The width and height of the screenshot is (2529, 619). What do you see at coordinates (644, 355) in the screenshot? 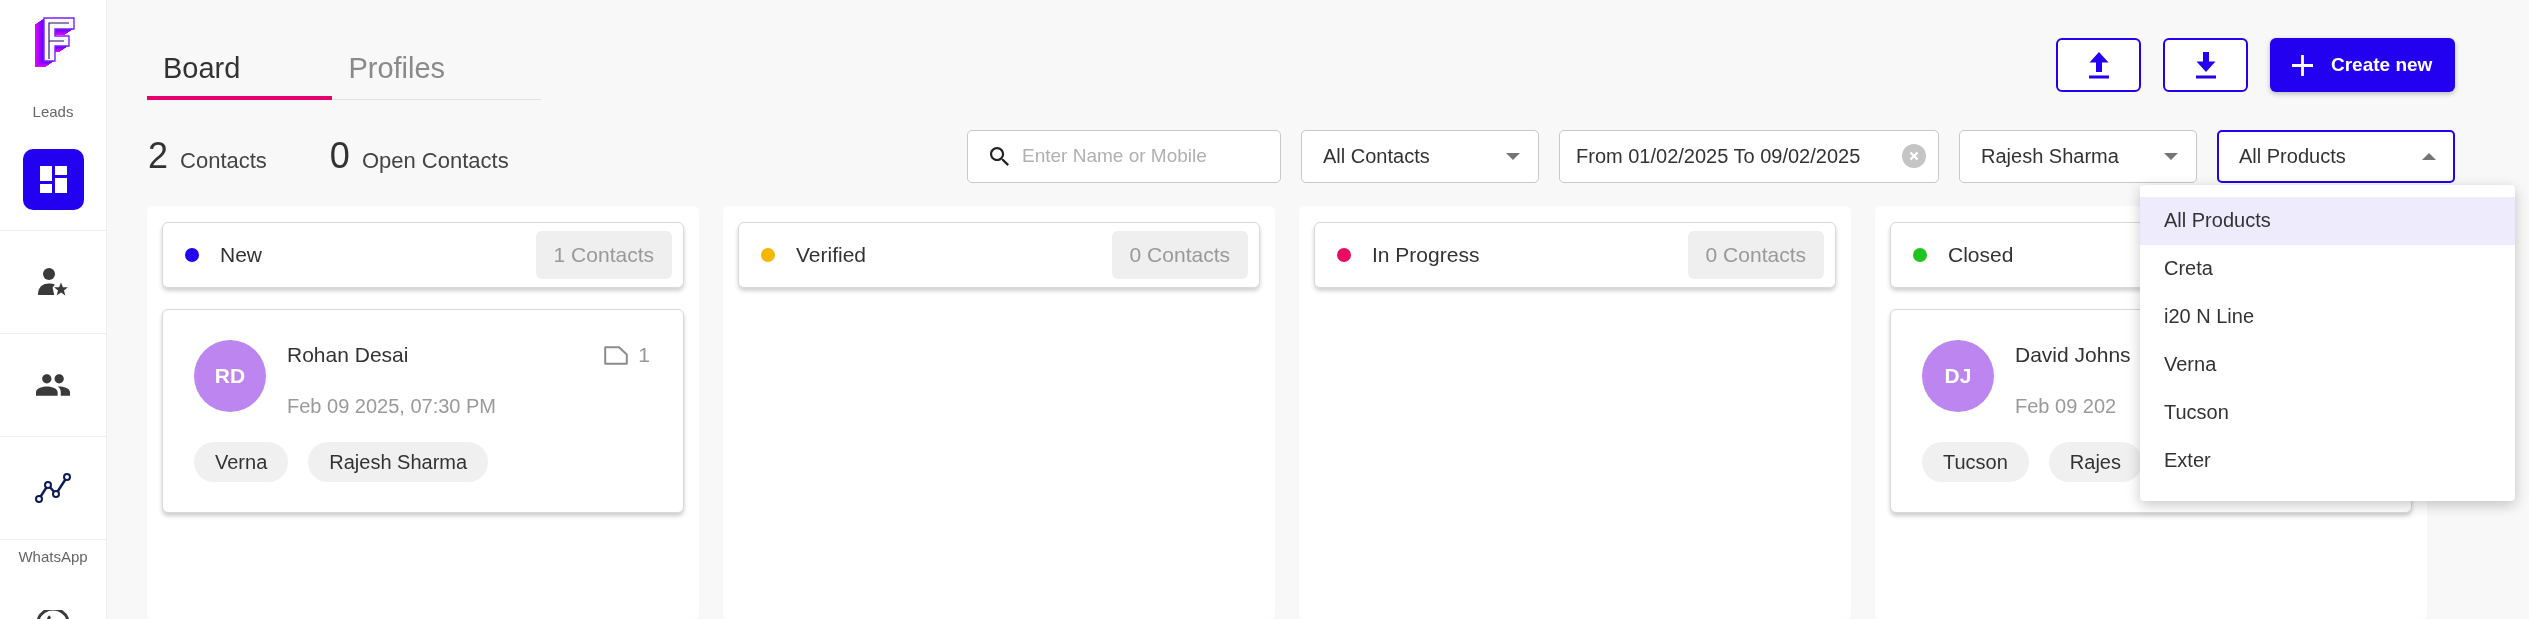
I see `note-count: 1` at bounding box center [644, 355].